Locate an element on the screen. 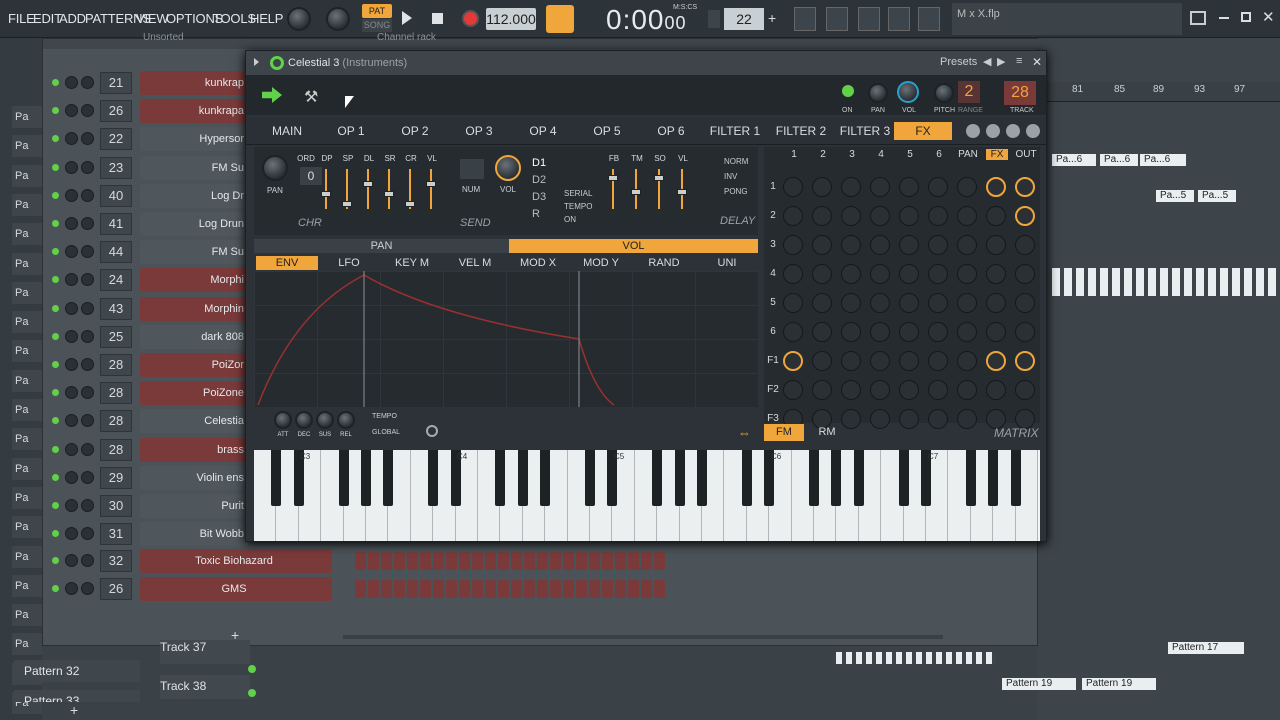 The width and height of the screenshot is (1280, 720). channel-name-button: Celestia is located at coordinates (194, 421).